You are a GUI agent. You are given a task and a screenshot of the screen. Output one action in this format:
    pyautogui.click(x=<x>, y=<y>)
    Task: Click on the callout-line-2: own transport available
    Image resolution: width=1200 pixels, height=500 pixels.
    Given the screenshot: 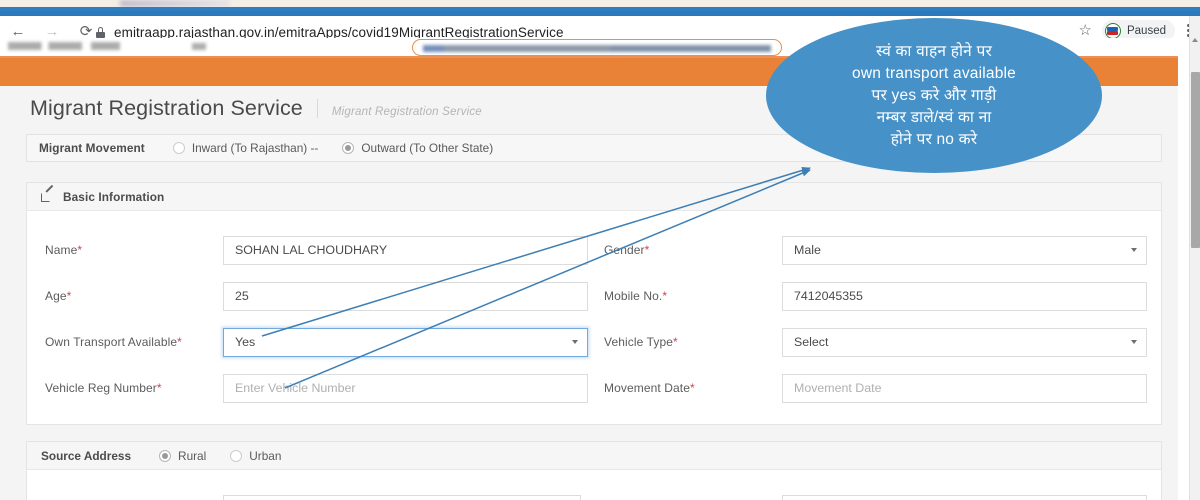 What is the action you would take?
    pyautogui.click(x=934, y=73)
    